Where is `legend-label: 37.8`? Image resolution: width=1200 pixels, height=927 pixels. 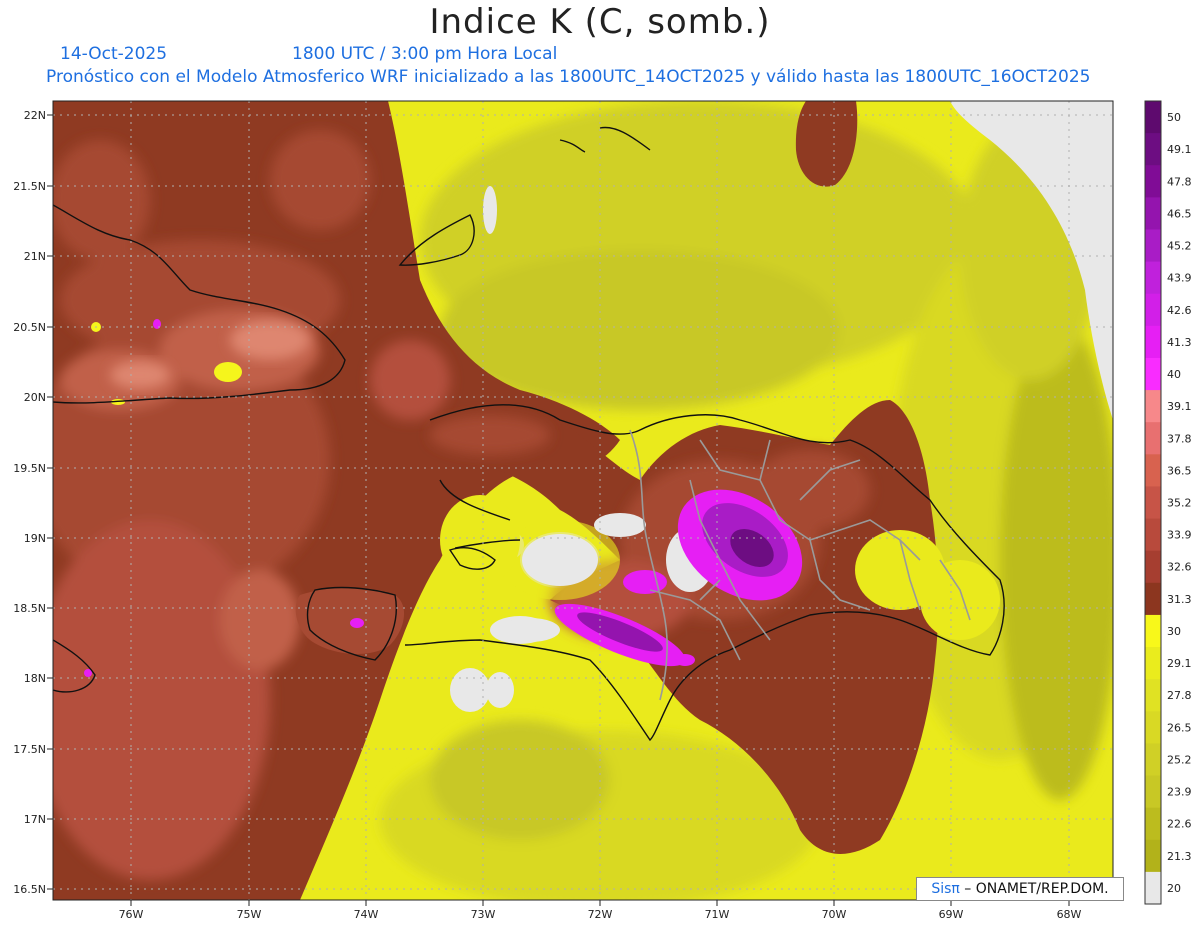 legend-label: 37.8 is located at coordinates (1179, 438).